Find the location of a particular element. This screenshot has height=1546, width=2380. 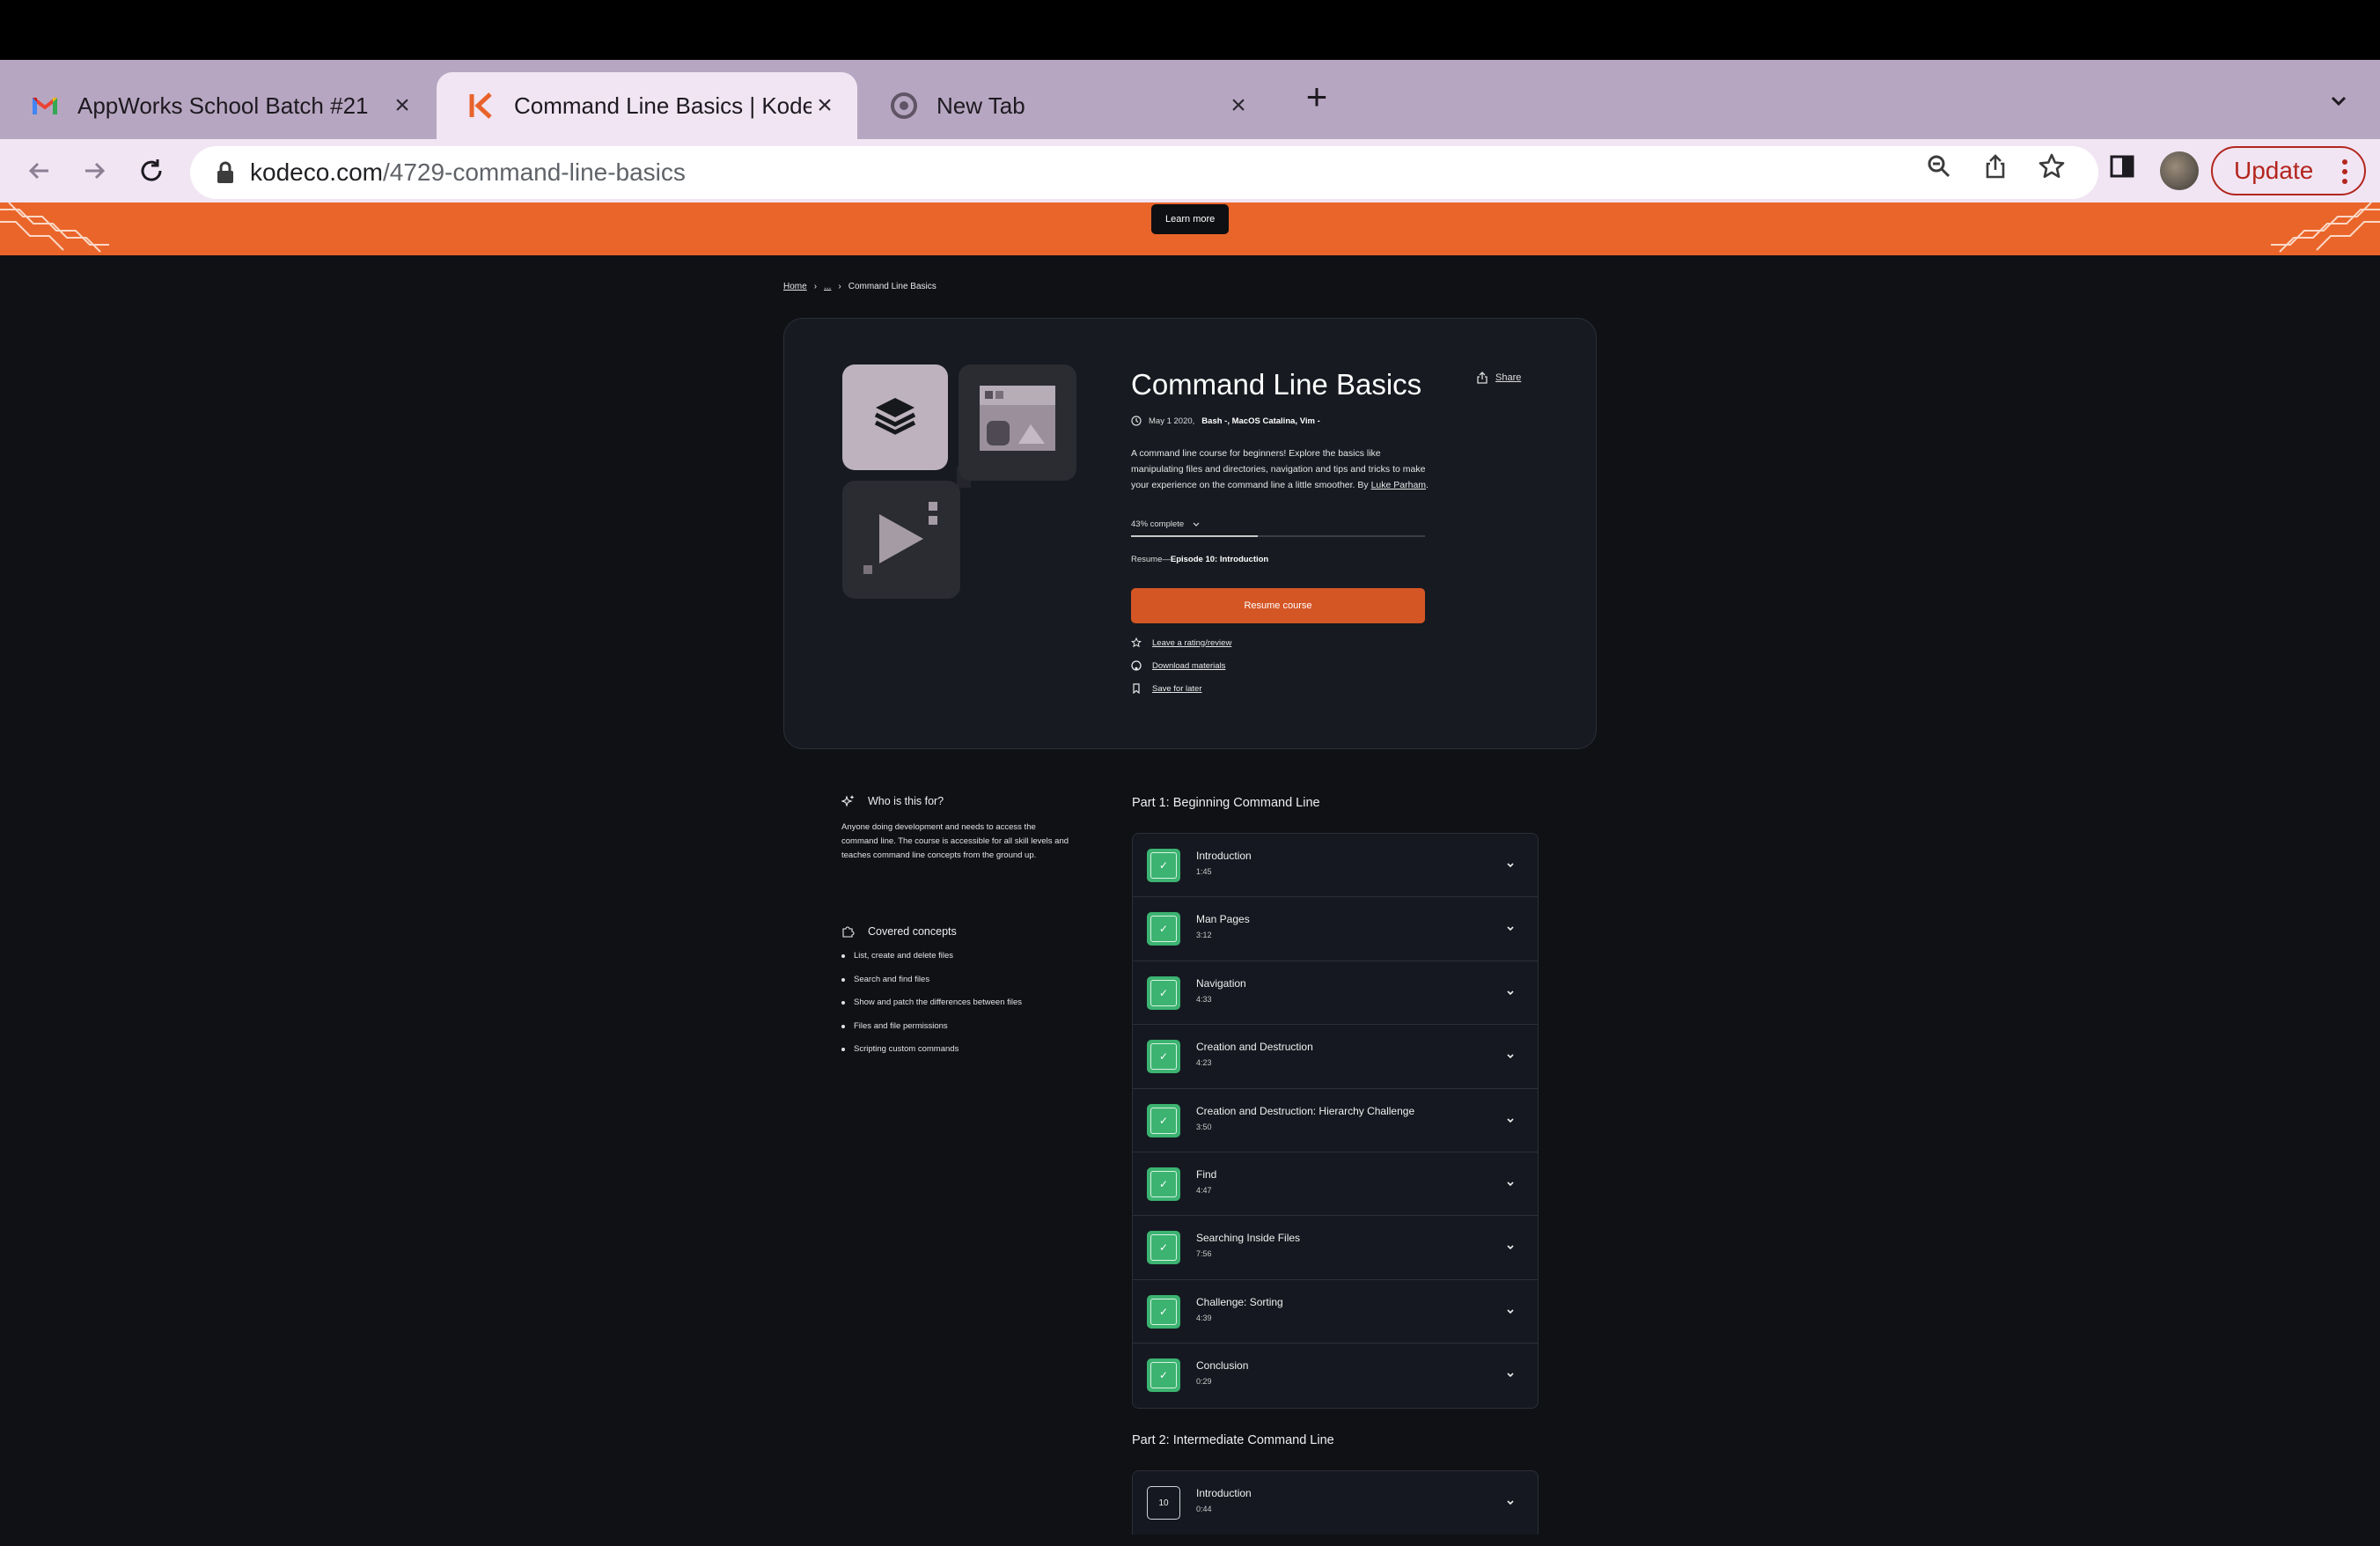

sparkle-icon is located at coordinates (848, 801).